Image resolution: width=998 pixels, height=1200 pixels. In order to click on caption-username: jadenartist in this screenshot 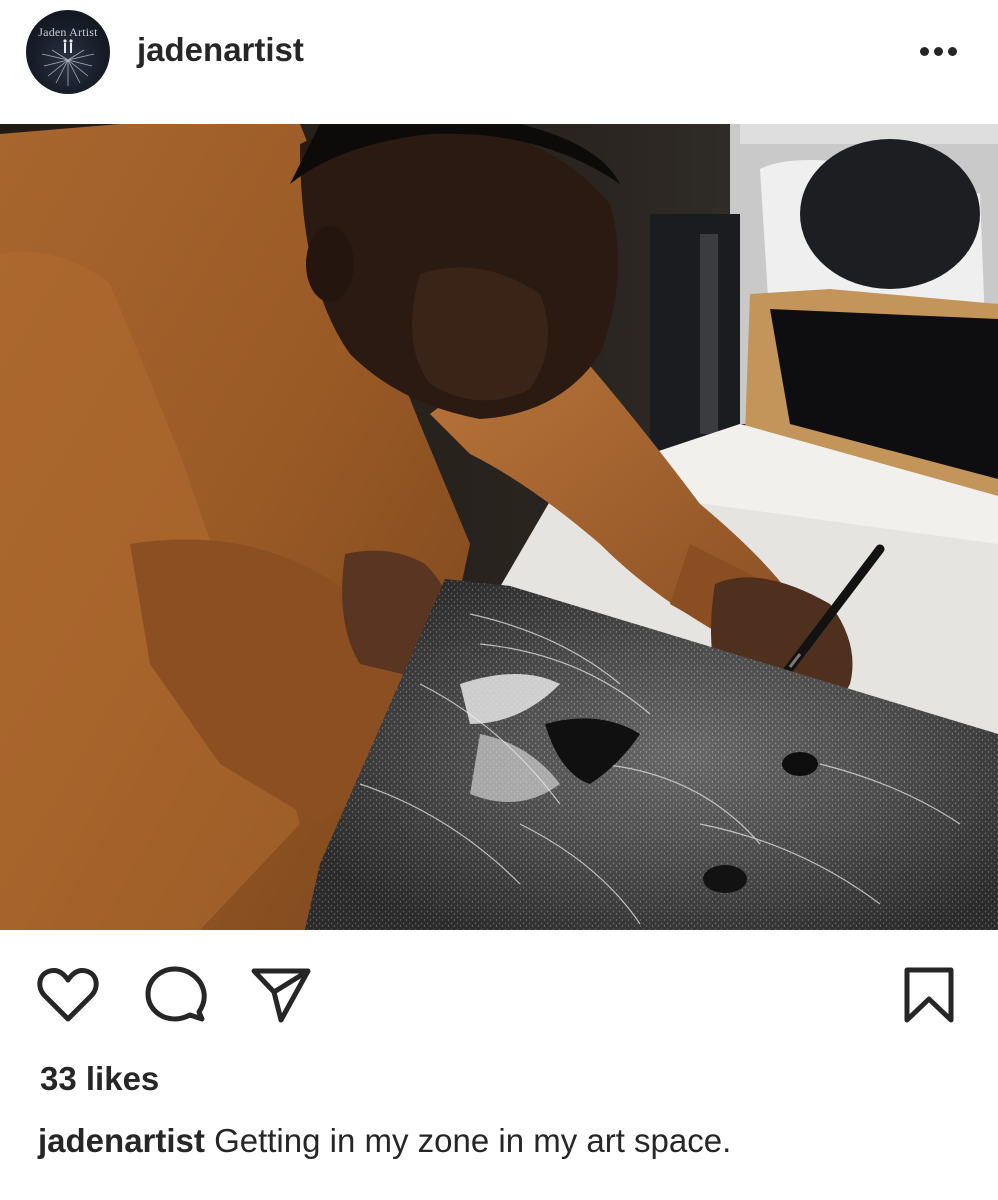, I will do `click(121, 1140)`.